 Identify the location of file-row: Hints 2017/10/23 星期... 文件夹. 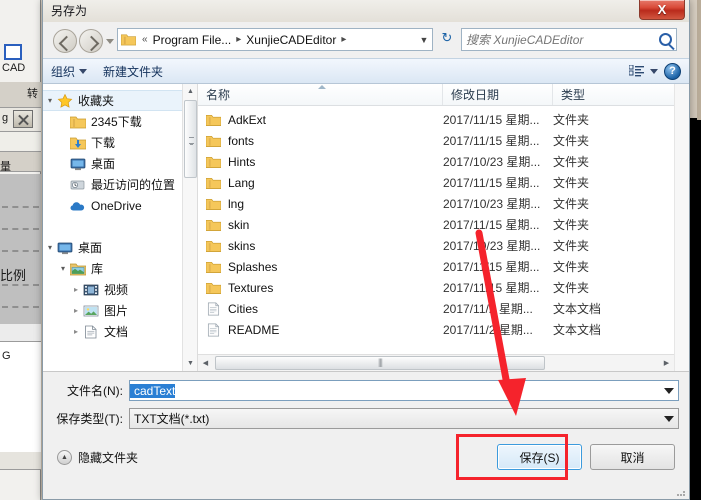
(436, 161).